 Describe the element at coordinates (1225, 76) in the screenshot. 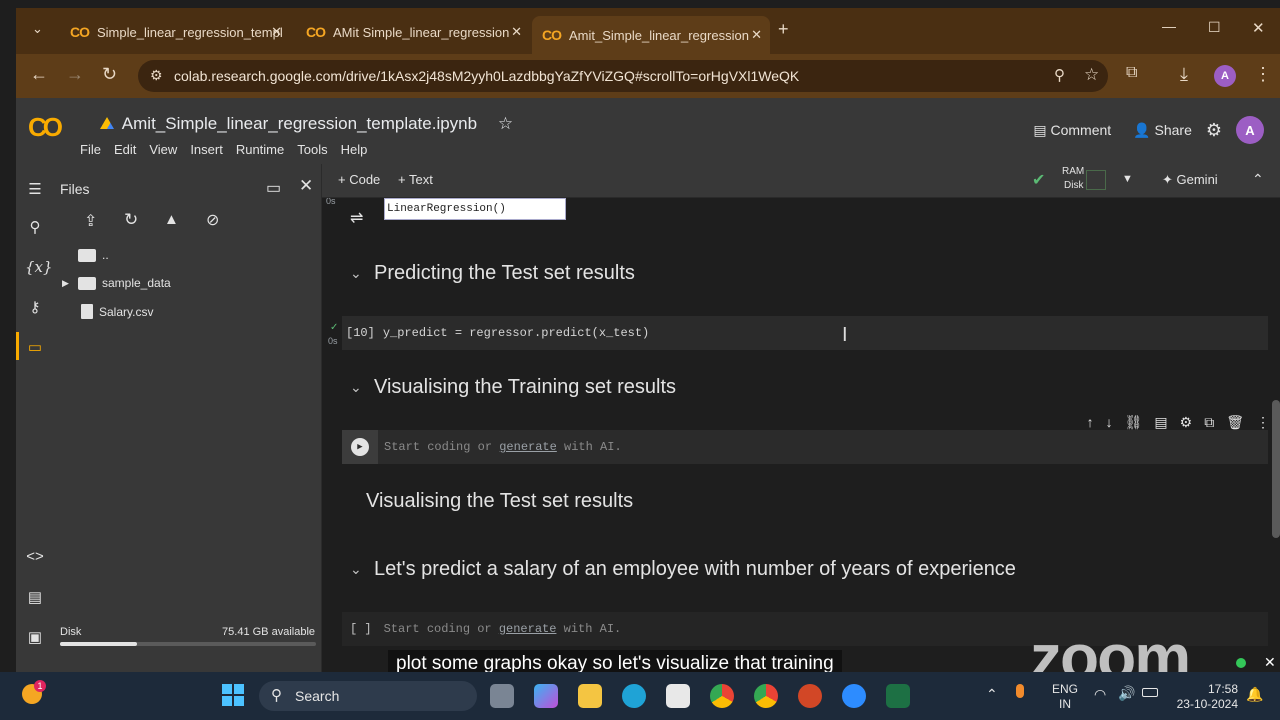

I see `chrome-profile-avatar: A` at that location.